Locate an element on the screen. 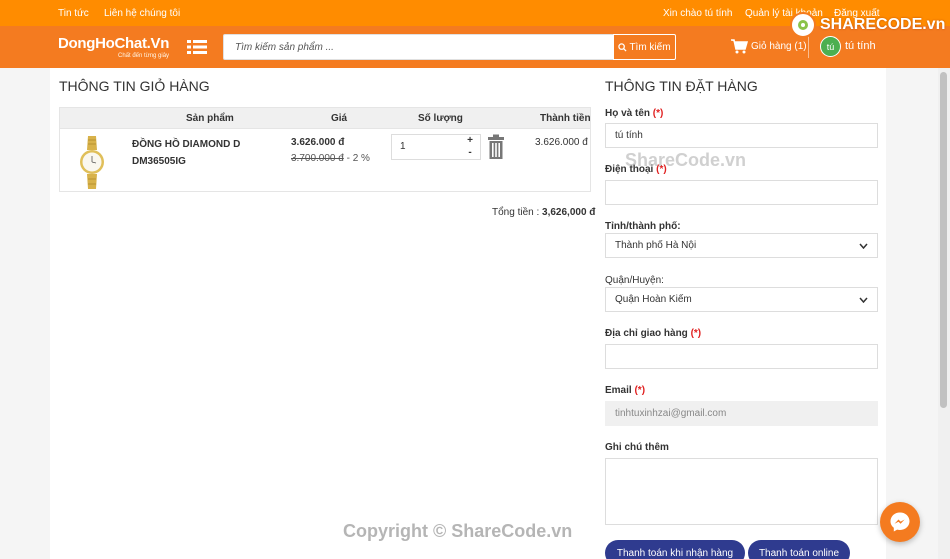 The height and width of the screenshot is (559, 950). total-value: 3,626,000 đ is located at coordinates (569, 212).